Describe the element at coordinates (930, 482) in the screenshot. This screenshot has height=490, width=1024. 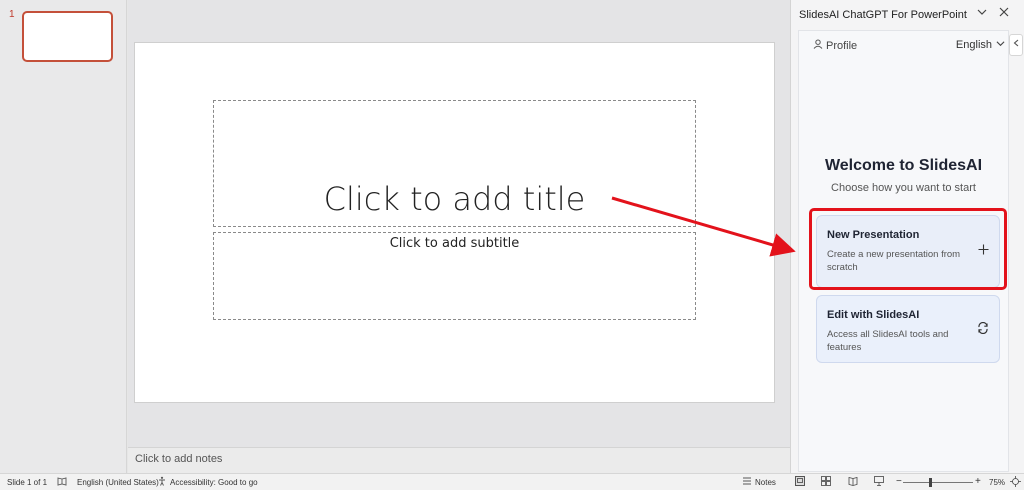
I see `zoom-slider-thumb` at that location.